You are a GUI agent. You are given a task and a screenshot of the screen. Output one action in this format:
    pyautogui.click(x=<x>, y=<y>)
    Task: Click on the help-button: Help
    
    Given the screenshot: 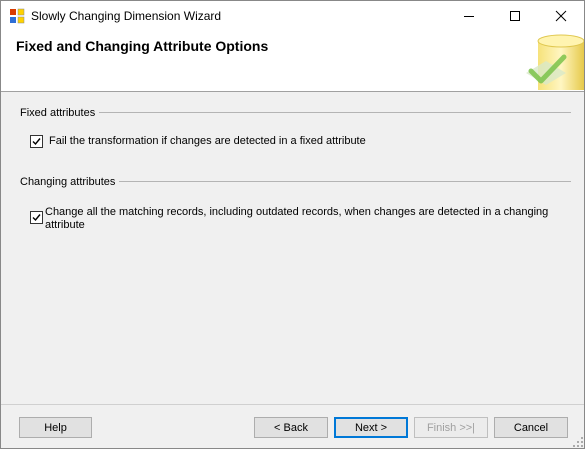 What is the action you would take?
    pyautogui.click(x=55, y=427)
    